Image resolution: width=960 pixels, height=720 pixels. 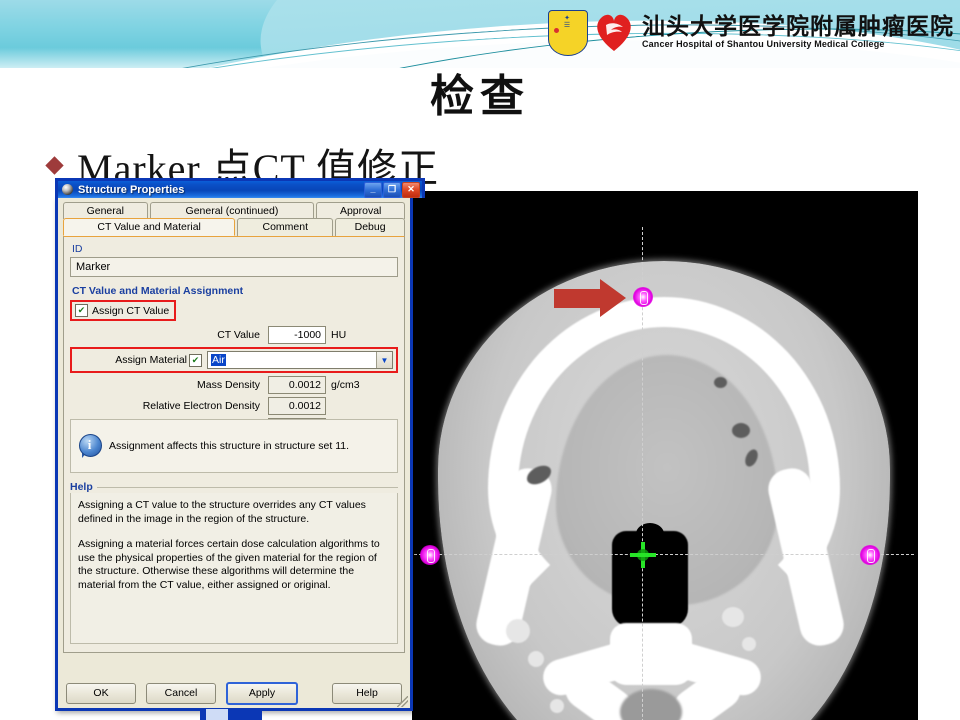 What do you see at coordinates (384, 360) in the screenshot?
I see `chevron-down-icon: ▼` at bounding box center [384, 360].